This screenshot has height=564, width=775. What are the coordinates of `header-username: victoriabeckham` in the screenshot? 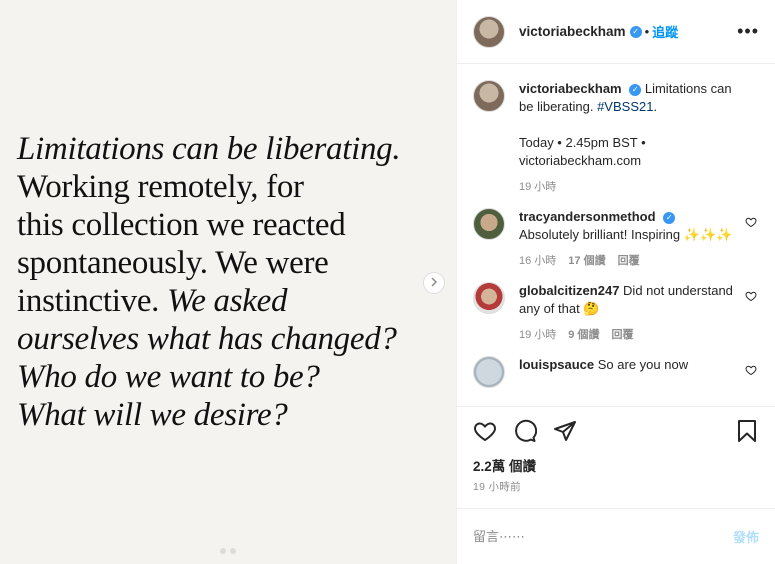 It's located at (572, 31).